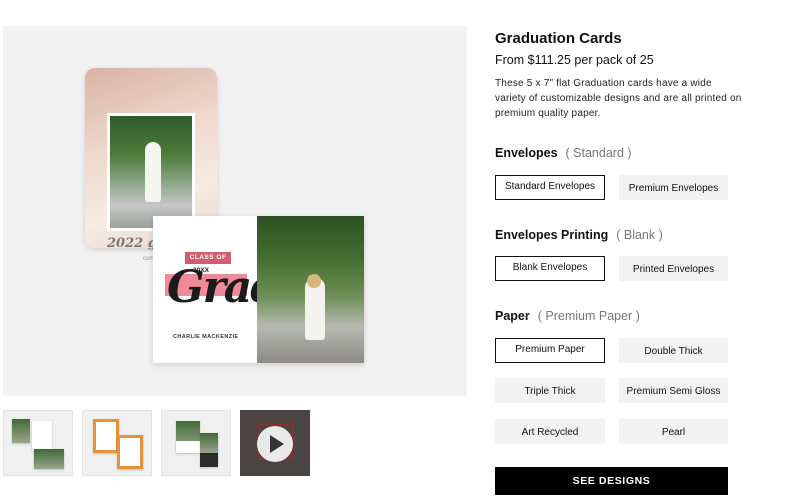 The height and width of the screenshot is (502, 800). What do you see at coordinates (552, 235) in the screenshot?
I see `envelopes-printing-label: Envelopes Printing` at bounding box center [552, 235].